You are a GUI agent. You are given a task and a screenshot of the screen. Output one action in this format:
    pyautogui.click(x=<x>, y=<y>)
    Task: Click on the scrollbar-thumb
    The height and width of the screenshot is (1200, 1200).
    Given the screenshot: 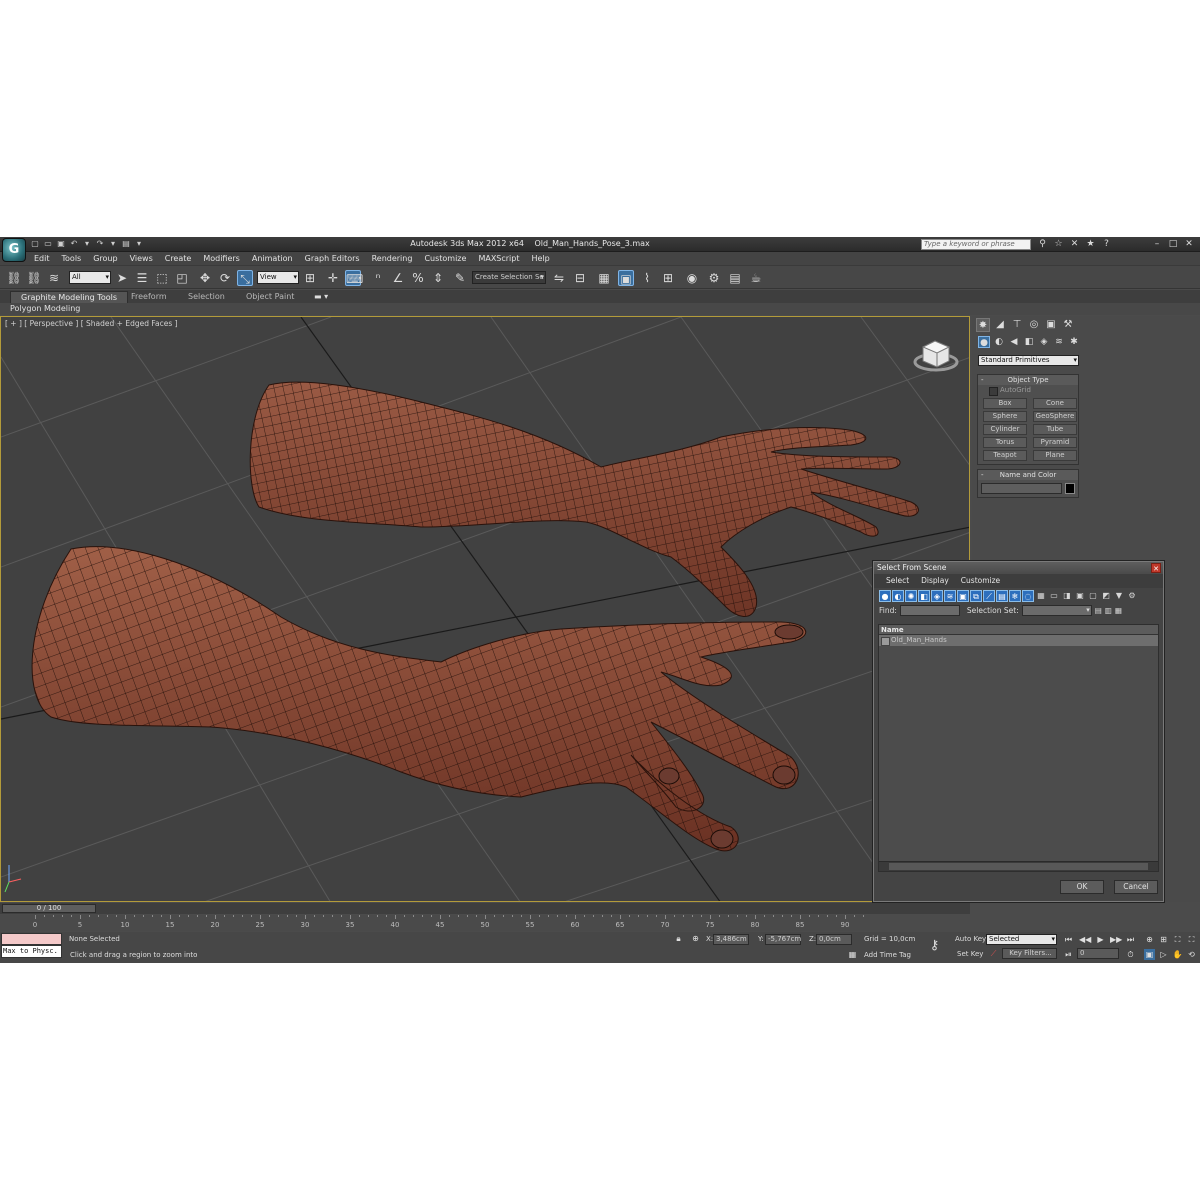 What is the action you would take?
    pyautogui.click(x=1018, y=866)
    